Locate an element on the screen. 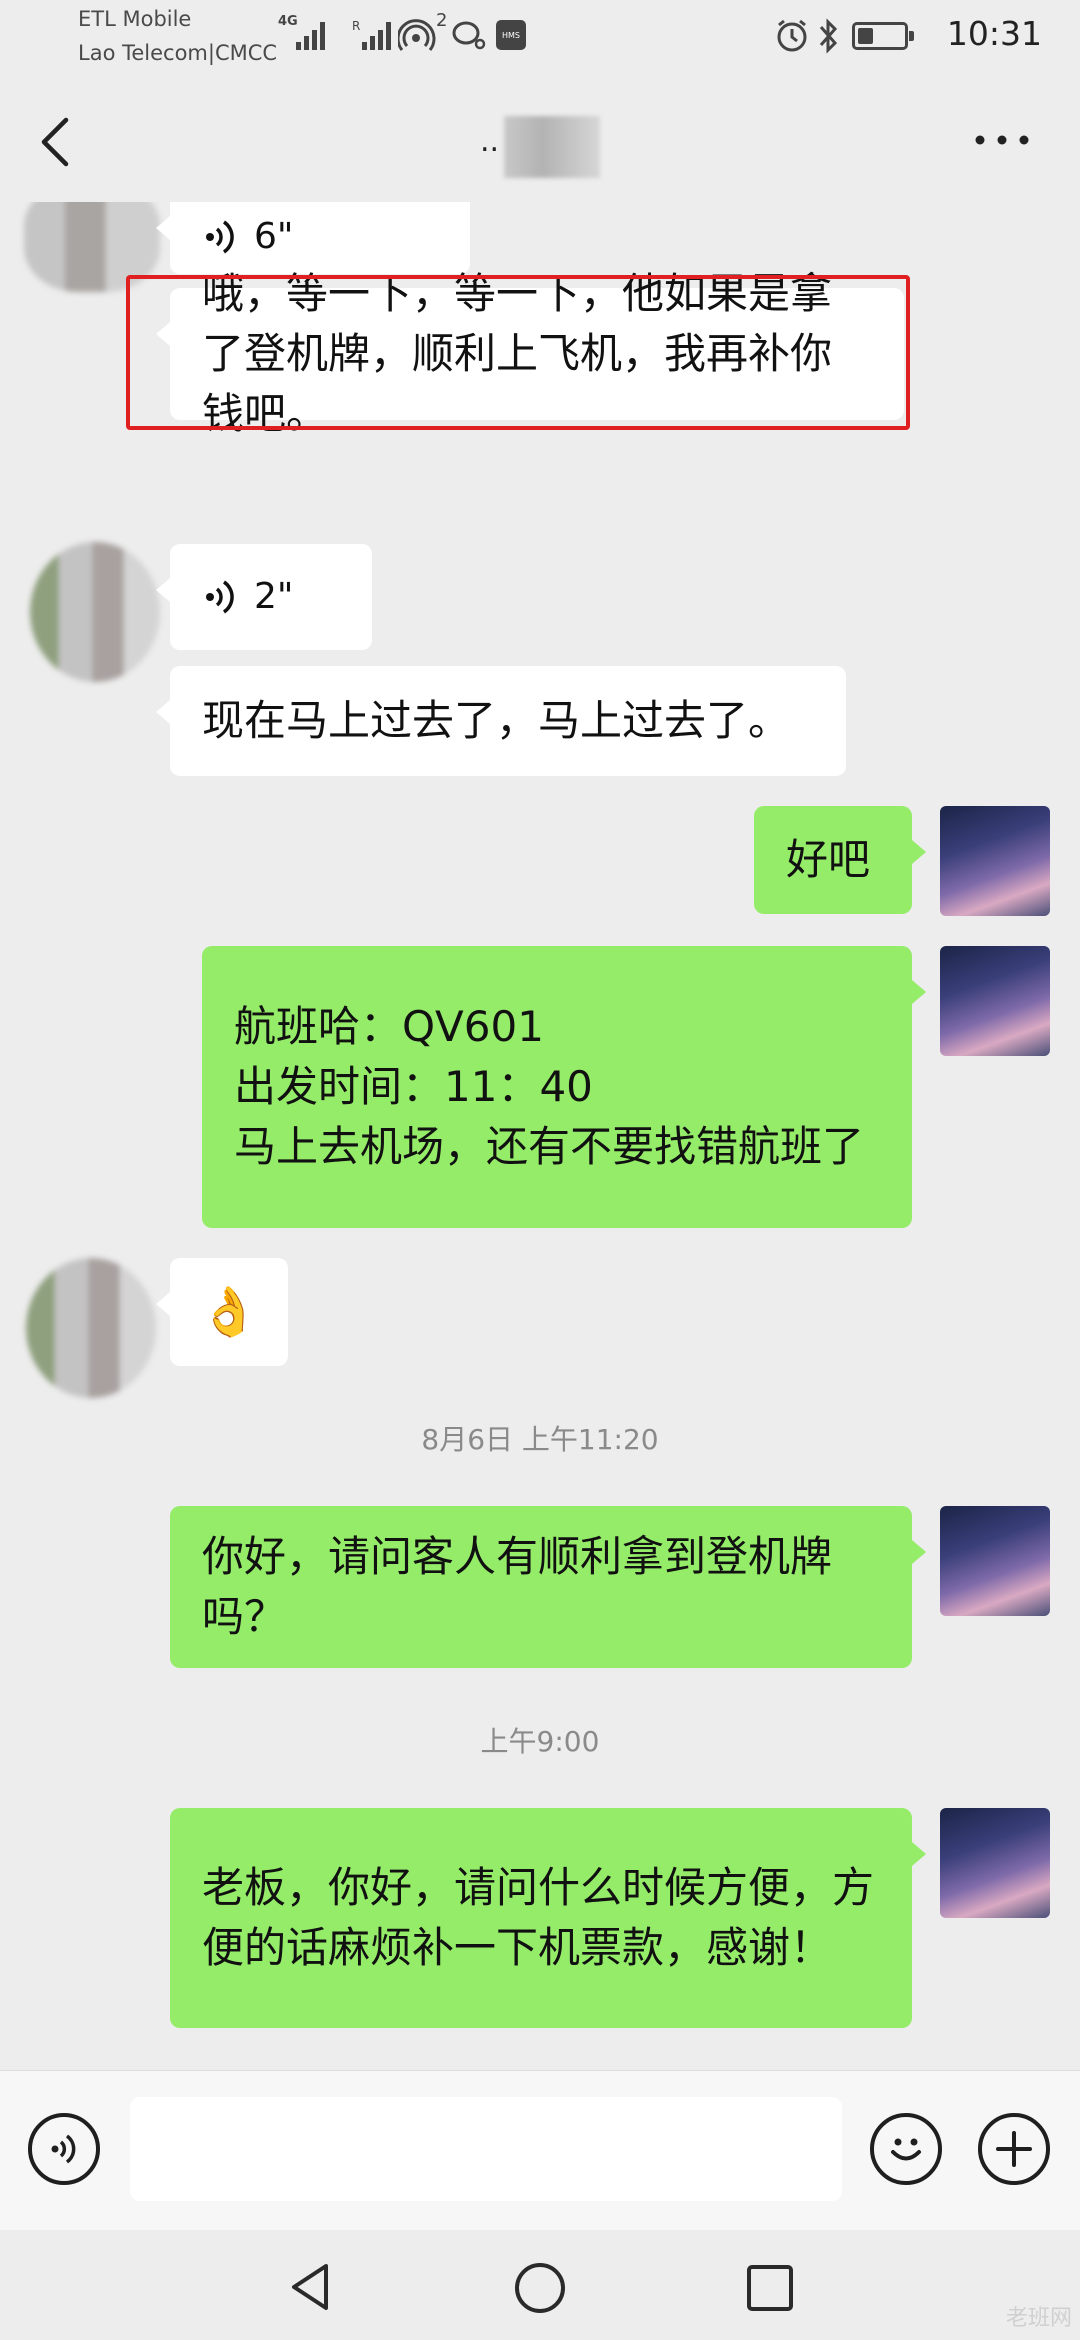 This screenshot has height=2340, width=1080. notification-chat-icon is located at coordinates (469, 35).